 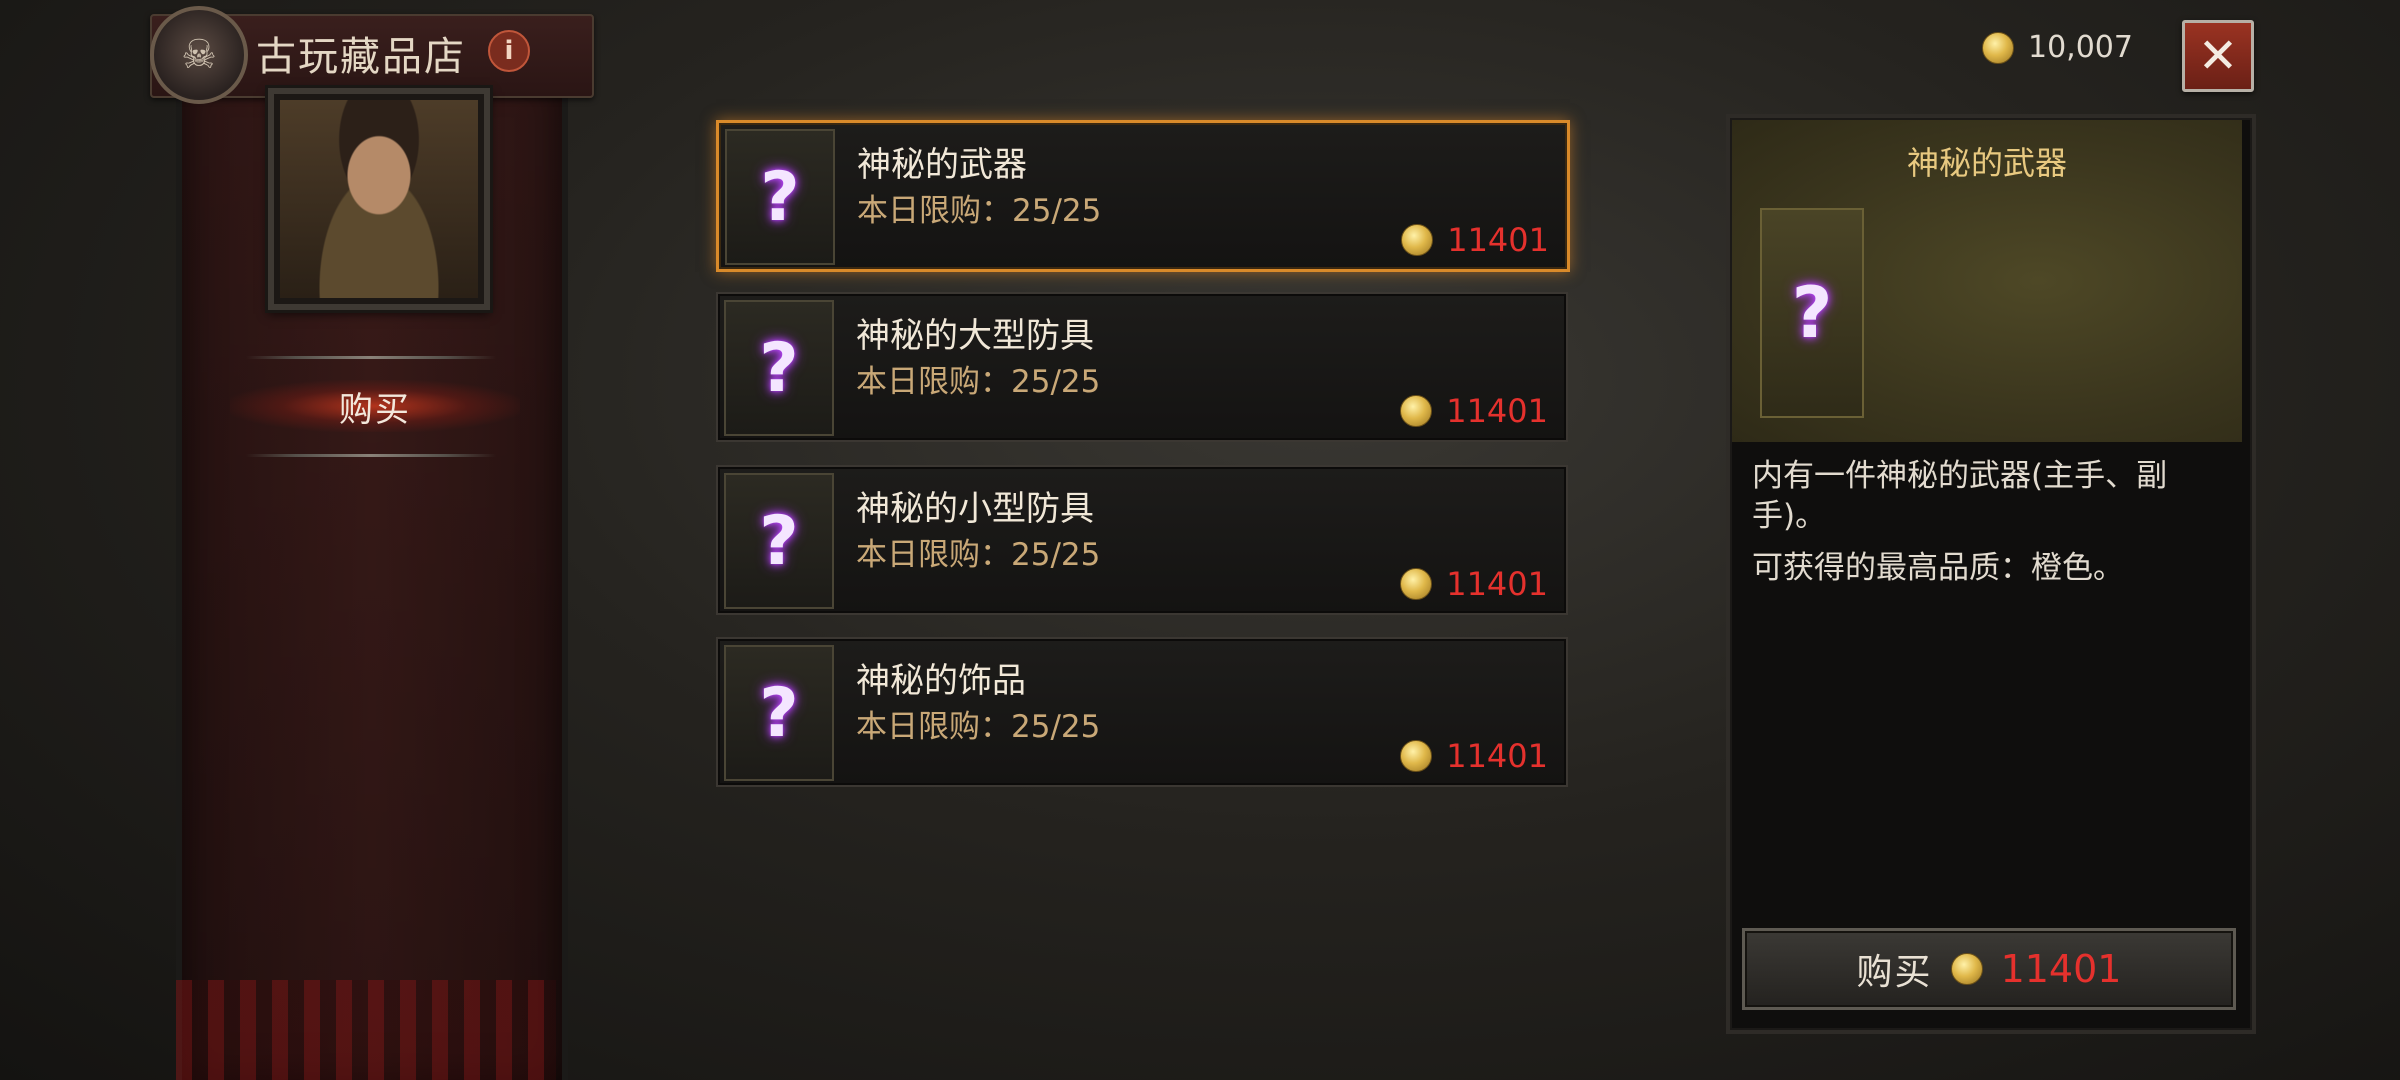 What do you see at coordinates (361, 57) in the screenshot?
I see `vendor-title: 古玩藏品店` at bounding box center [361, 57].